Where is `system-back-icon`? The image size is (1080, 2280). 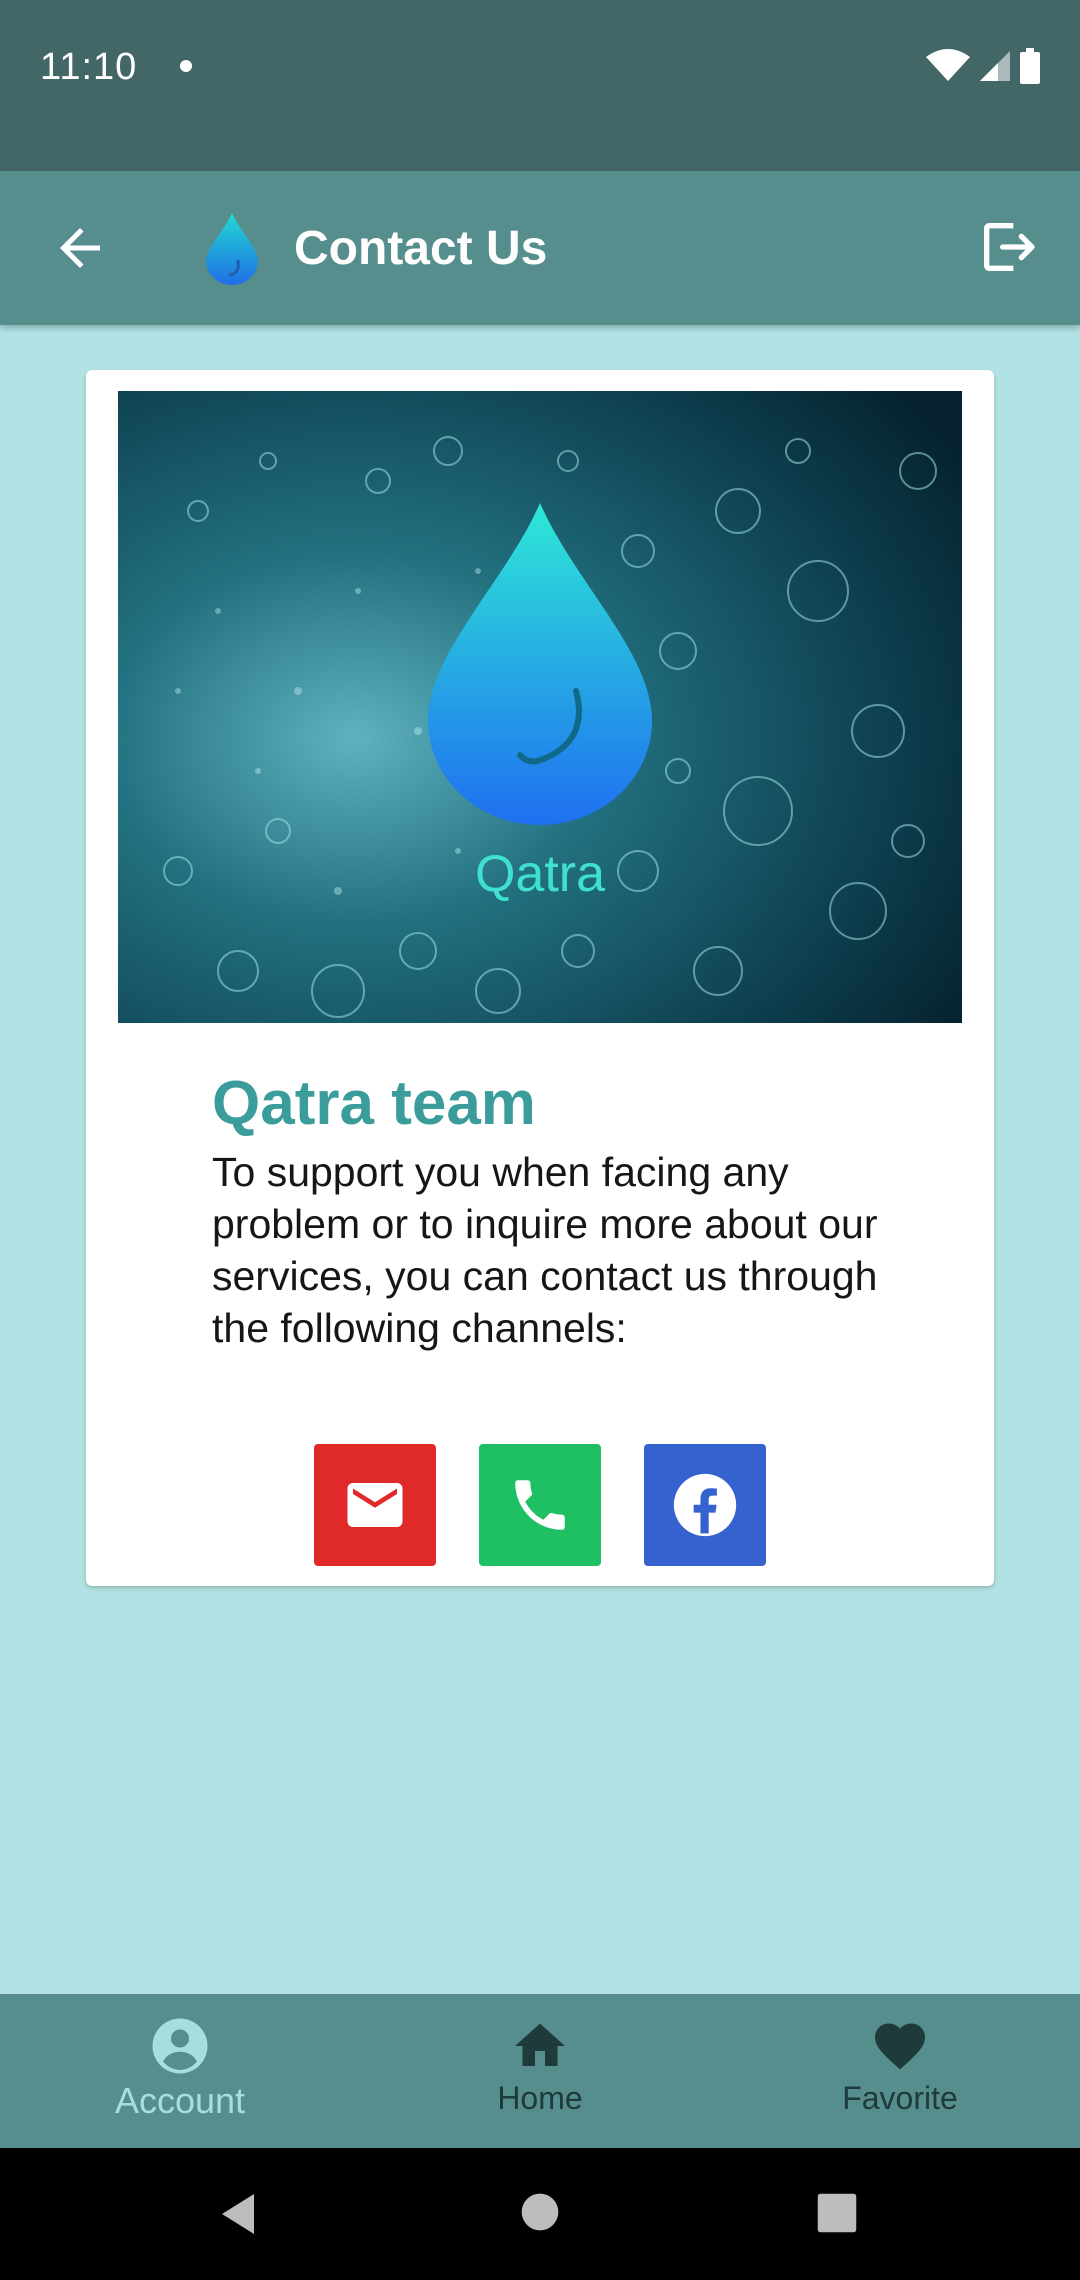 system-back-icon is located at coordinates (238, 2214).